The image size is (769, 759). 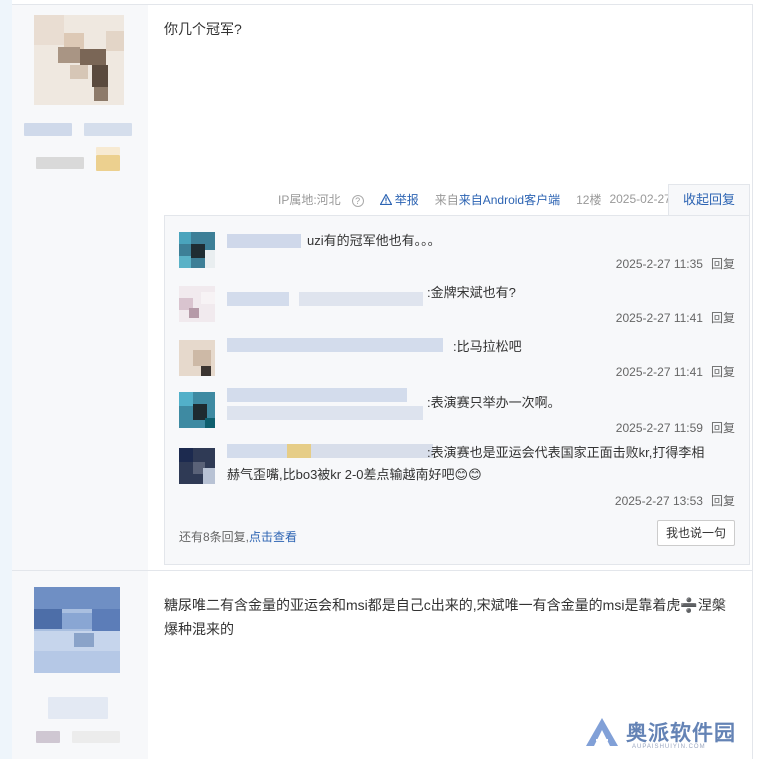 What do you see at coordinates (238, 537) in the screenshot?
I see `more-replies: 还有8条回复,点击查看` at bounding box center [238, 537].